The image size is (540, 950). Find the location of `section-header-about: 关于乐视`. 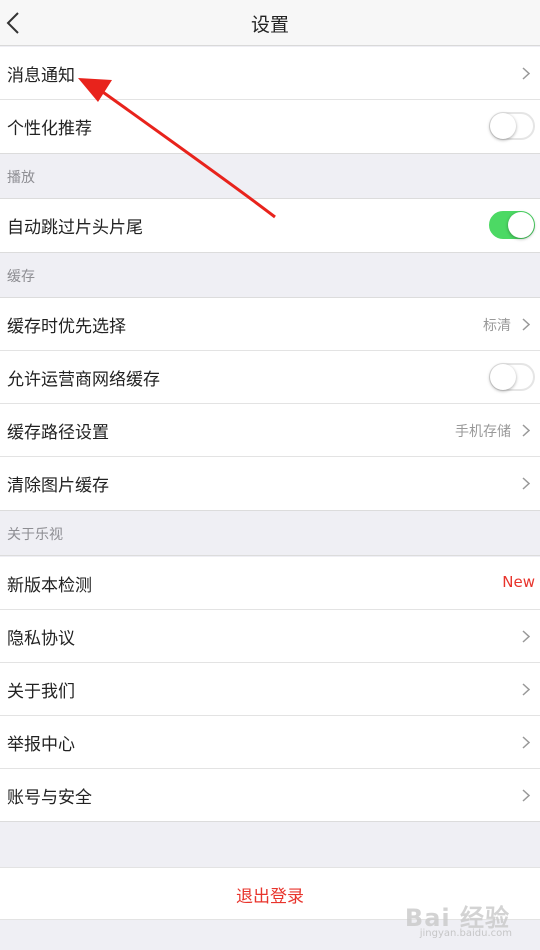

section-header-about: 关于乐视 is located at coordinates (270, 533).